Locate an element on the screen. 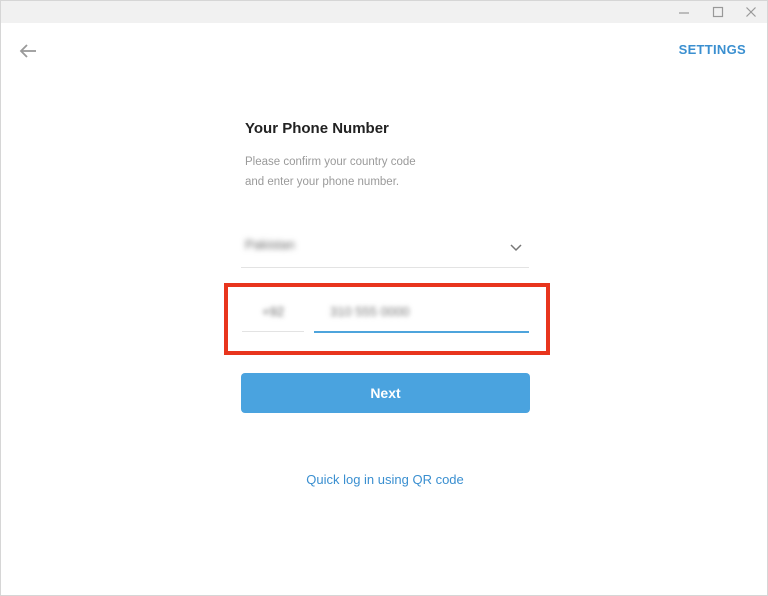  description-line-2: and enter your phone number. is located at coordinates (322, 182).